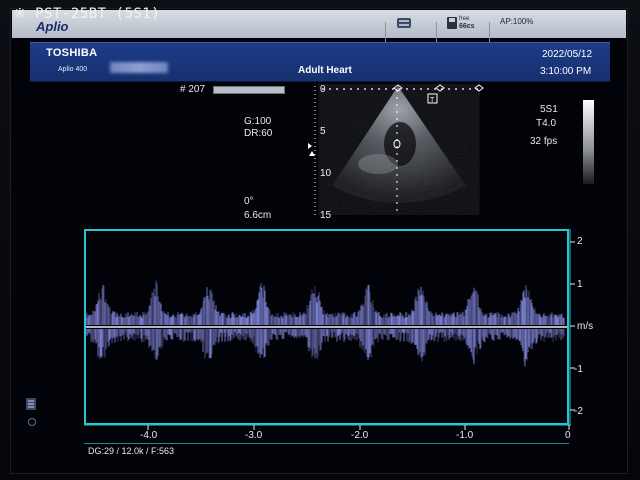 The width and height of the screenshot is (640, 480). I want to click on depth-scale, so click(312, 152).